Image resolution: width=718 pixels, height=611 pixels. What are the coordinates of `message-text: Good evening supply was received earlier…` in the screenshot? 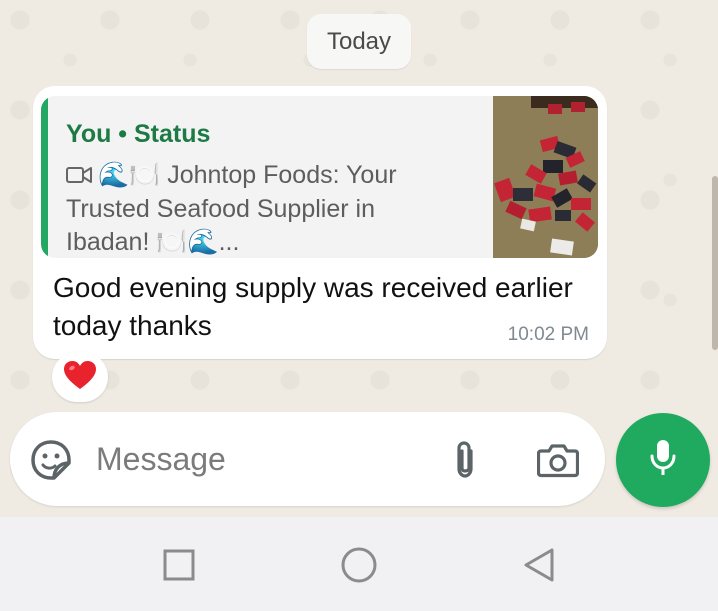 It's located at (313, 306).